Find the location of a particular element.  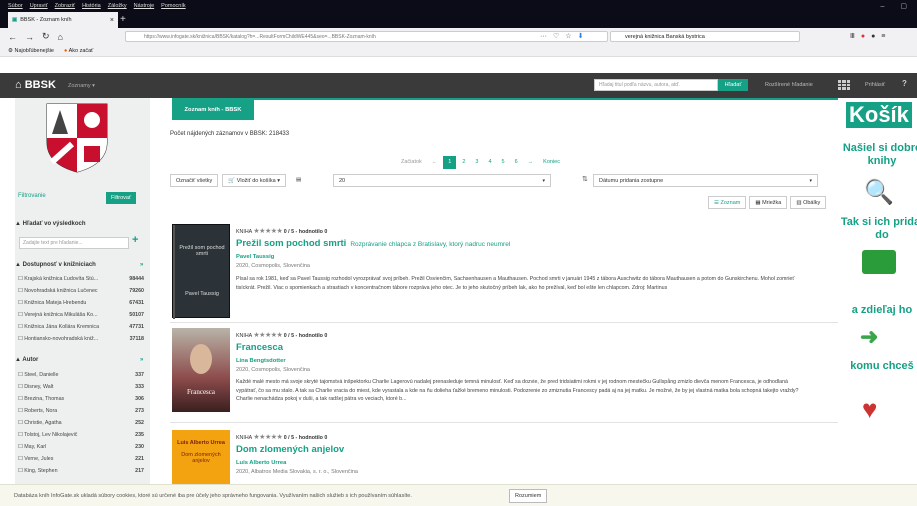

filter-author-item: ☐ Tolstoj, Lev Nikolajevič 235 is located at coordinates (81, 435).